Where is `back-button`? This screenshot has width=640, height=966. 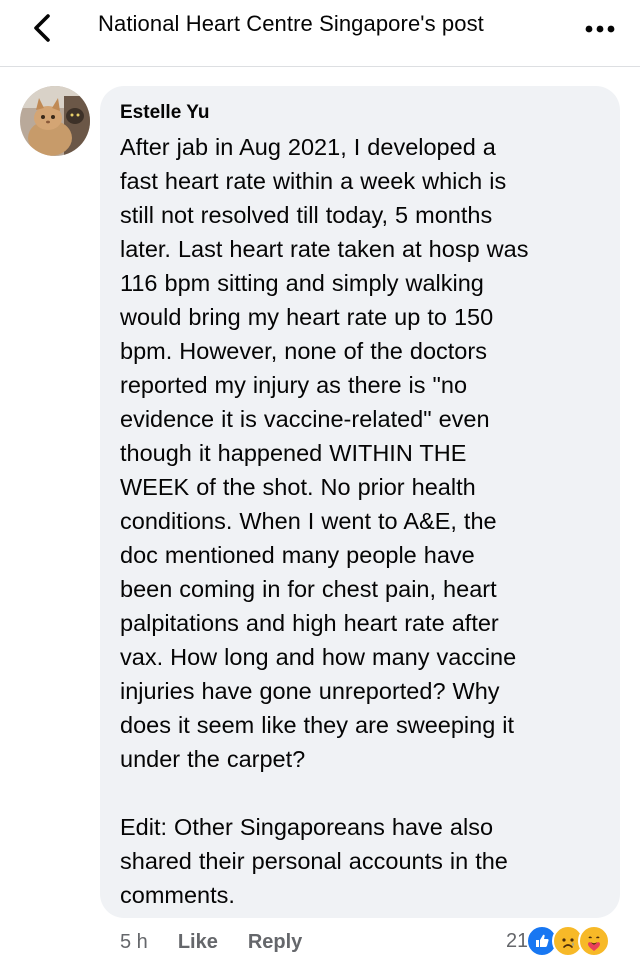
back-button is located at coordinates (42, 28).